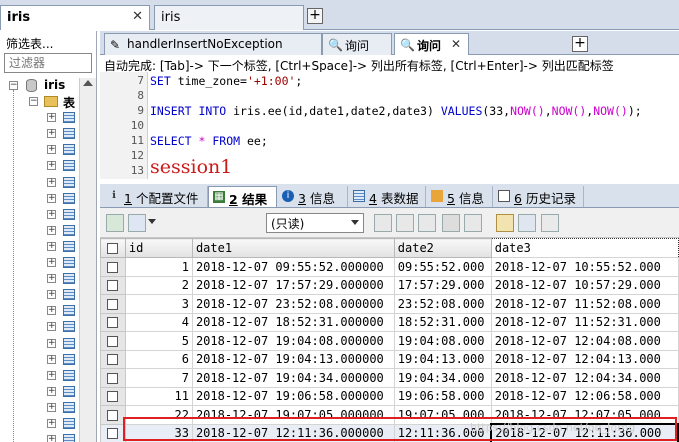  I want to click on cell-date1: 2018-12-07 09:55:52.000000, so click(293, 267).